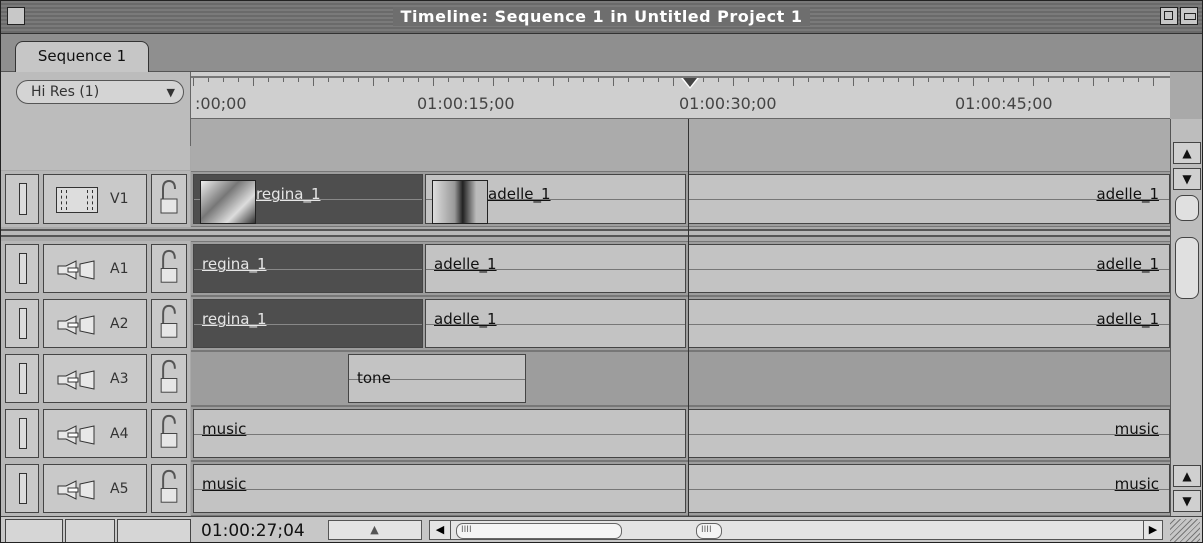 The image size is (1203, 543). I want to click on track-area-a4: music music, so click(680, 433).